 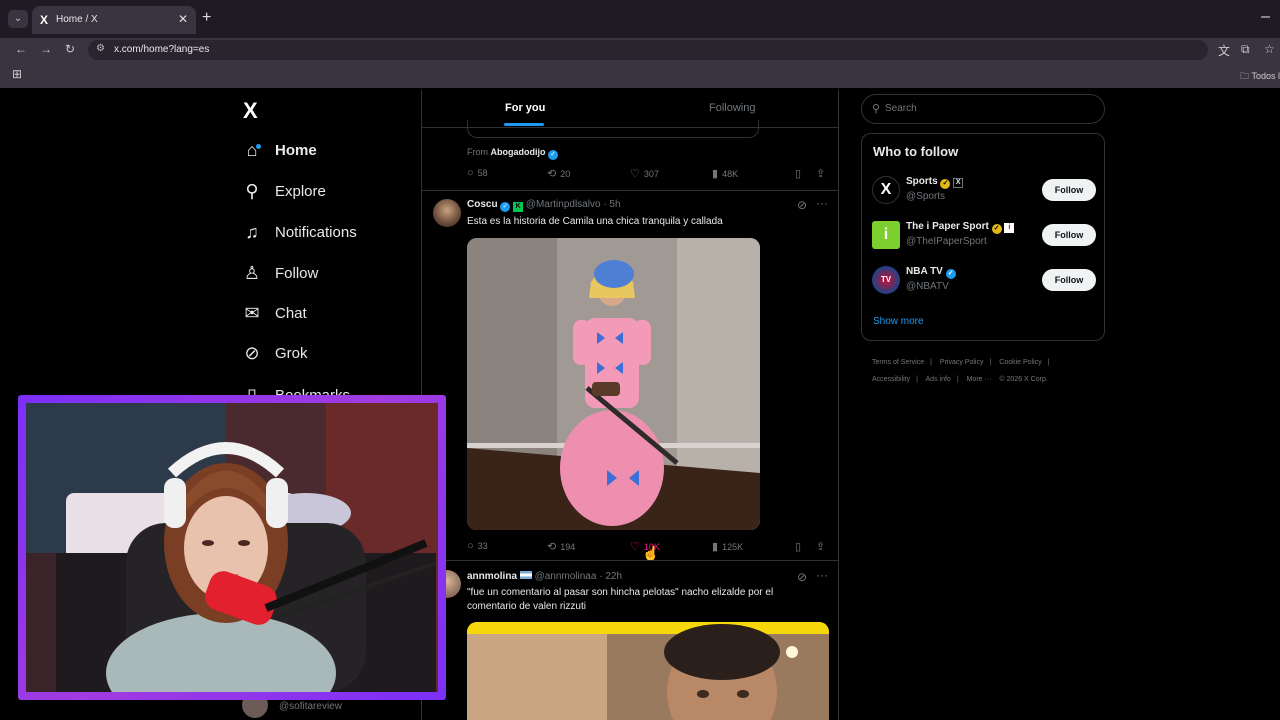 What do you see at coordinates (1224, 50) in the screenshot?
I see `translate-icon: 文` at bounding box center [1224, 50].